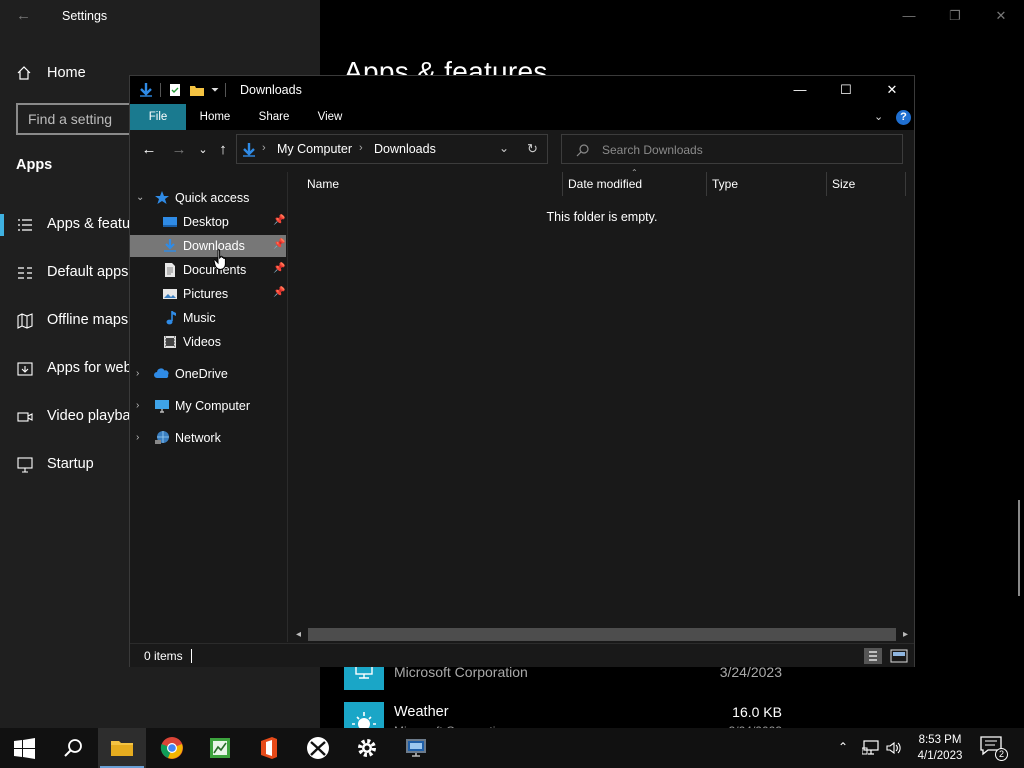  What do you see at coordinates (871, 748) in the screenshot?
I see `network-tray-icon` at bounding box center [871, 748].